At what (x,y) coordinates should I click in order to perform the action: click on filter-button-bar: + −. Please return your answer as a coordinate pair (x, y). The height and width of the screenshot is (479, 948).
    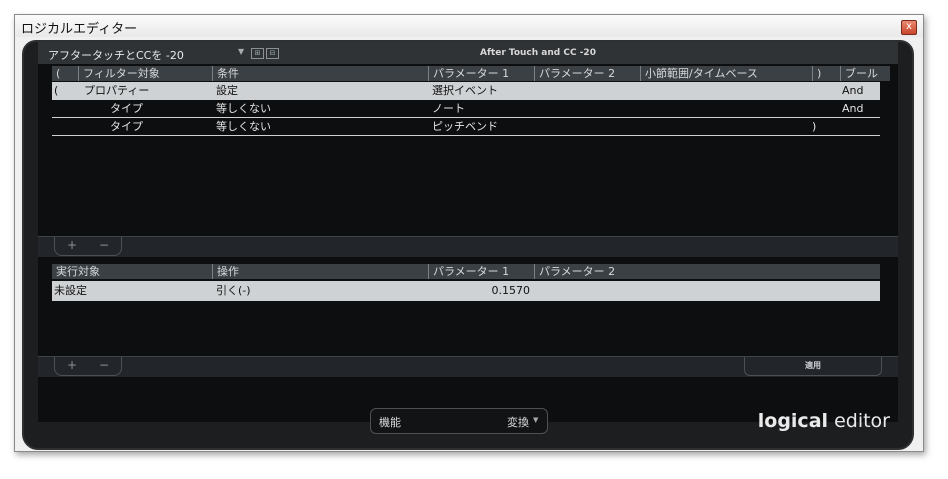
    Looking at the image, I should click on (468, 246).